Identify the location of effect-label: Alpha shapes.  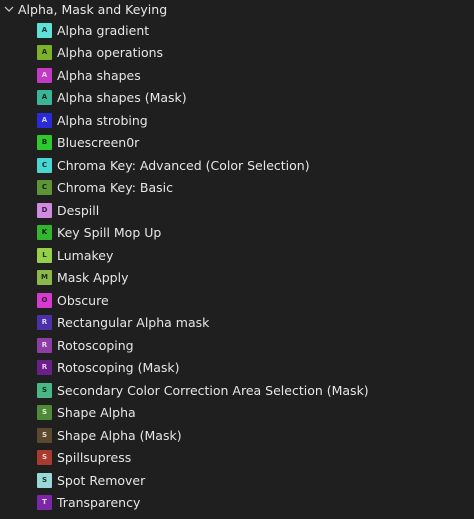
(99, 75).